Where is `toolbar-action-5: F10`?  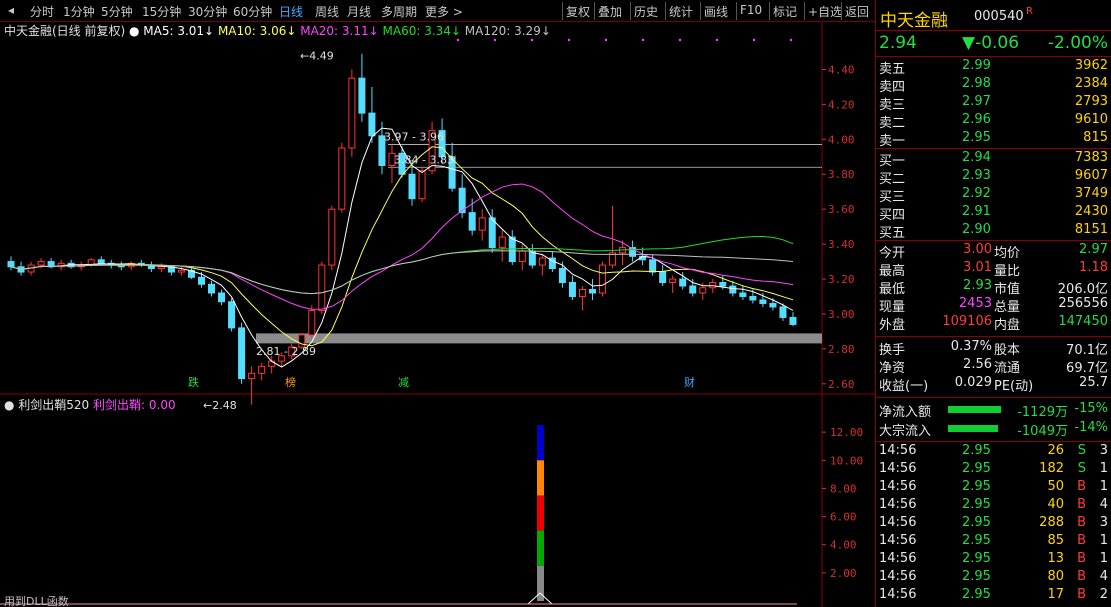 toolbar-action-5: F10 is located at coordinates (751, 10).